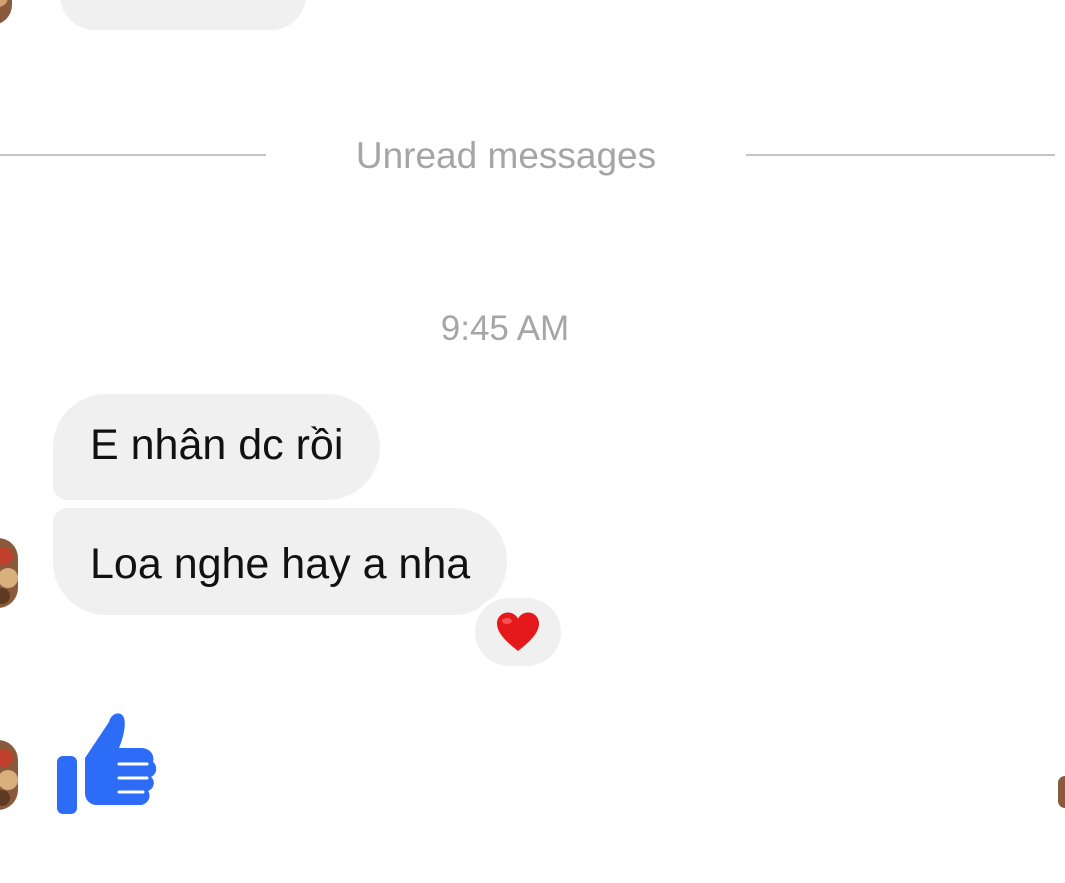 This screenshot has width=1065, height=883. I want to click on reaction-badge, so click(518, 632).